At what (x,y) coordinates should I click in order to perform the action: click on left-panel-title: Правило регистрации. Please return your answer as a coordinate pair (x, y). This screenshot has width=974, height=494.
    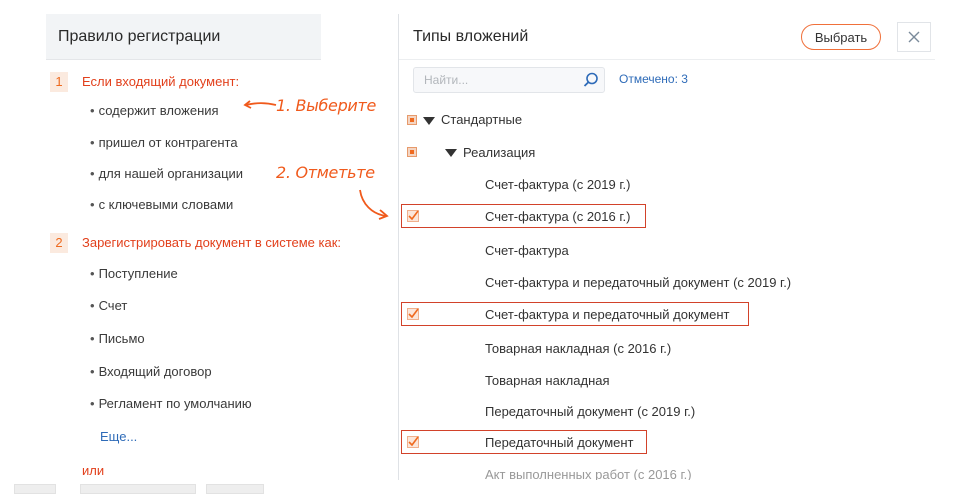
    Looking at the image, I should click on (139, 36).